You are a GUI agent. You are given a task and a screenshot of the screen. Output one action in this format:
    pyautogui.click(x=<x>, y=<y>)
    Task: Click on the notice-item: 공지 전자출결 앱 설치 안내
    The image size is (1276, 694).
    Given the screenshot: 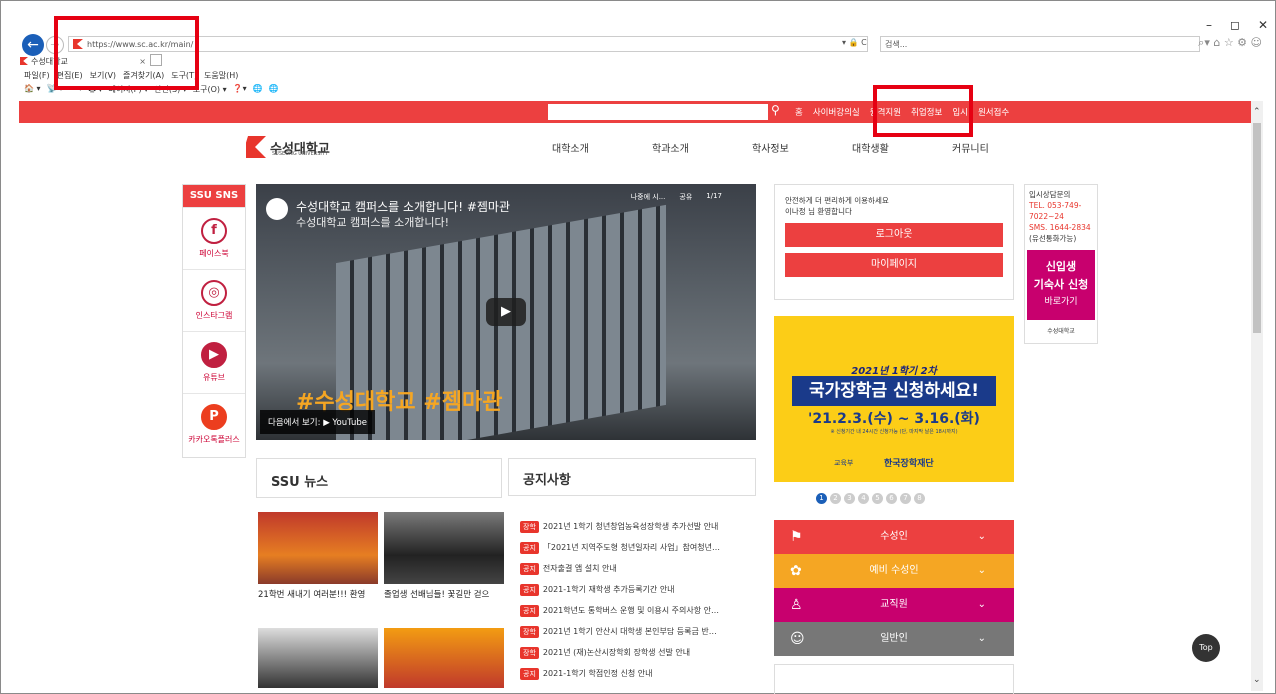 What is the action you would take?
    pyautogui.click(x=645, y=568)
    